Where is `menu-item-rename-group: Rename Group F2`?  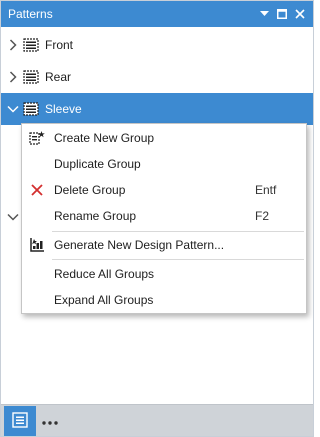 menu-item-rename-group: Rename Group F2 is located at coordinates (164, 216).